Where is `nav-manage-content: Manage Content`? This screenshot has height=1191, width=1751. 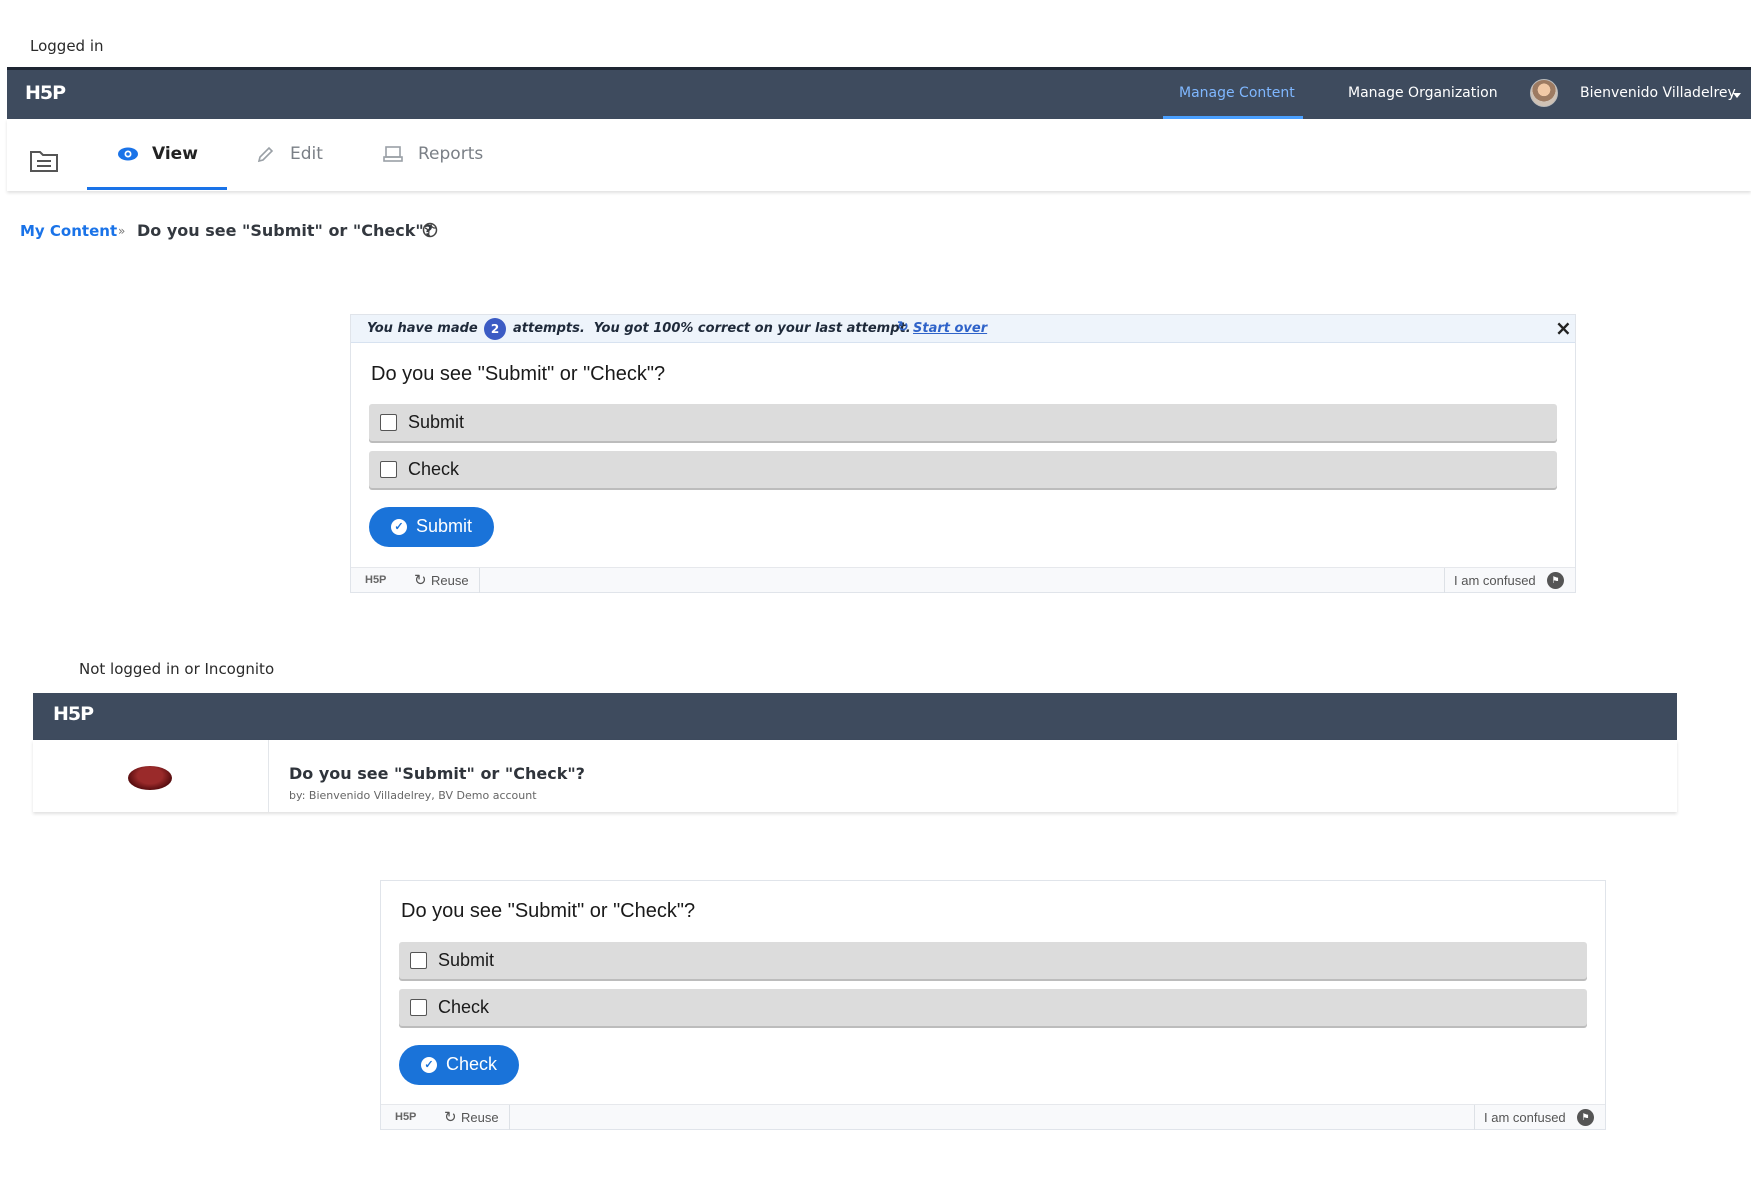
nav-manage-content: Manage Content is located at coordinates (1237, 93).